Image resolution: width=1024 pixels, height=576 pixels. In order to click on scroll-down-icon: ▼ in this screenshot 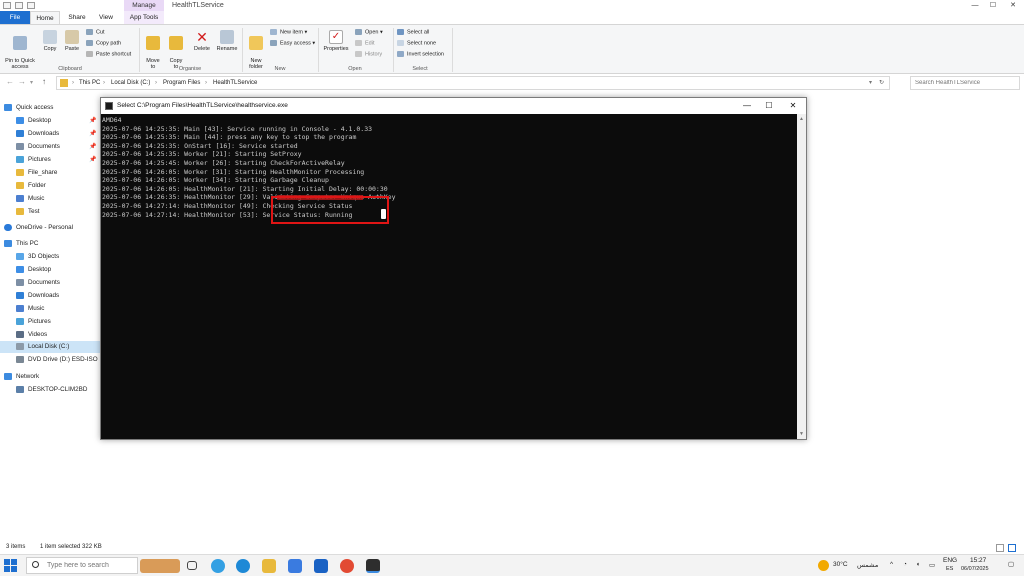, I will do `click(801, 434)`.